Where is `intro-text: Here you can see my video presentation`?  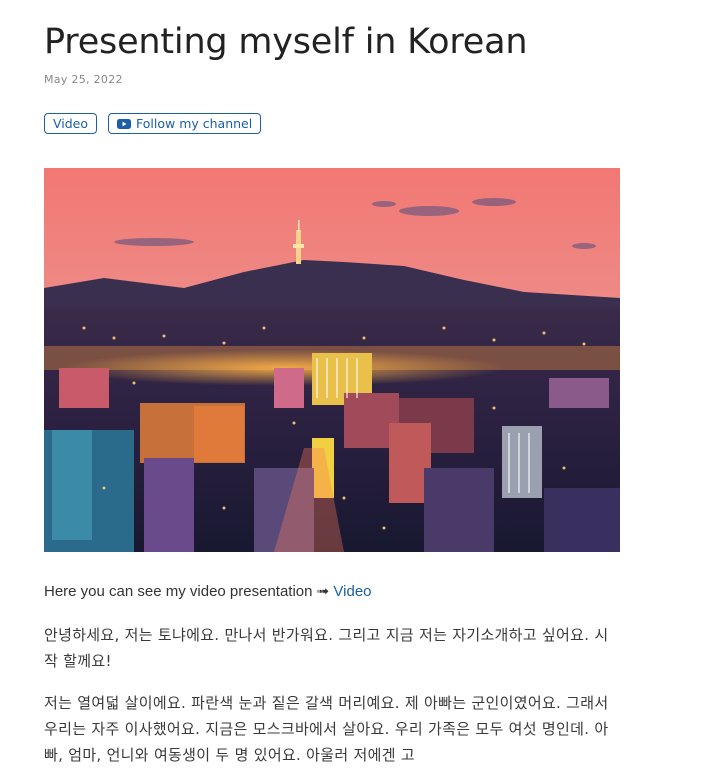
intro-text: Here you can see my video presentation is located at coordinates (178, 591).